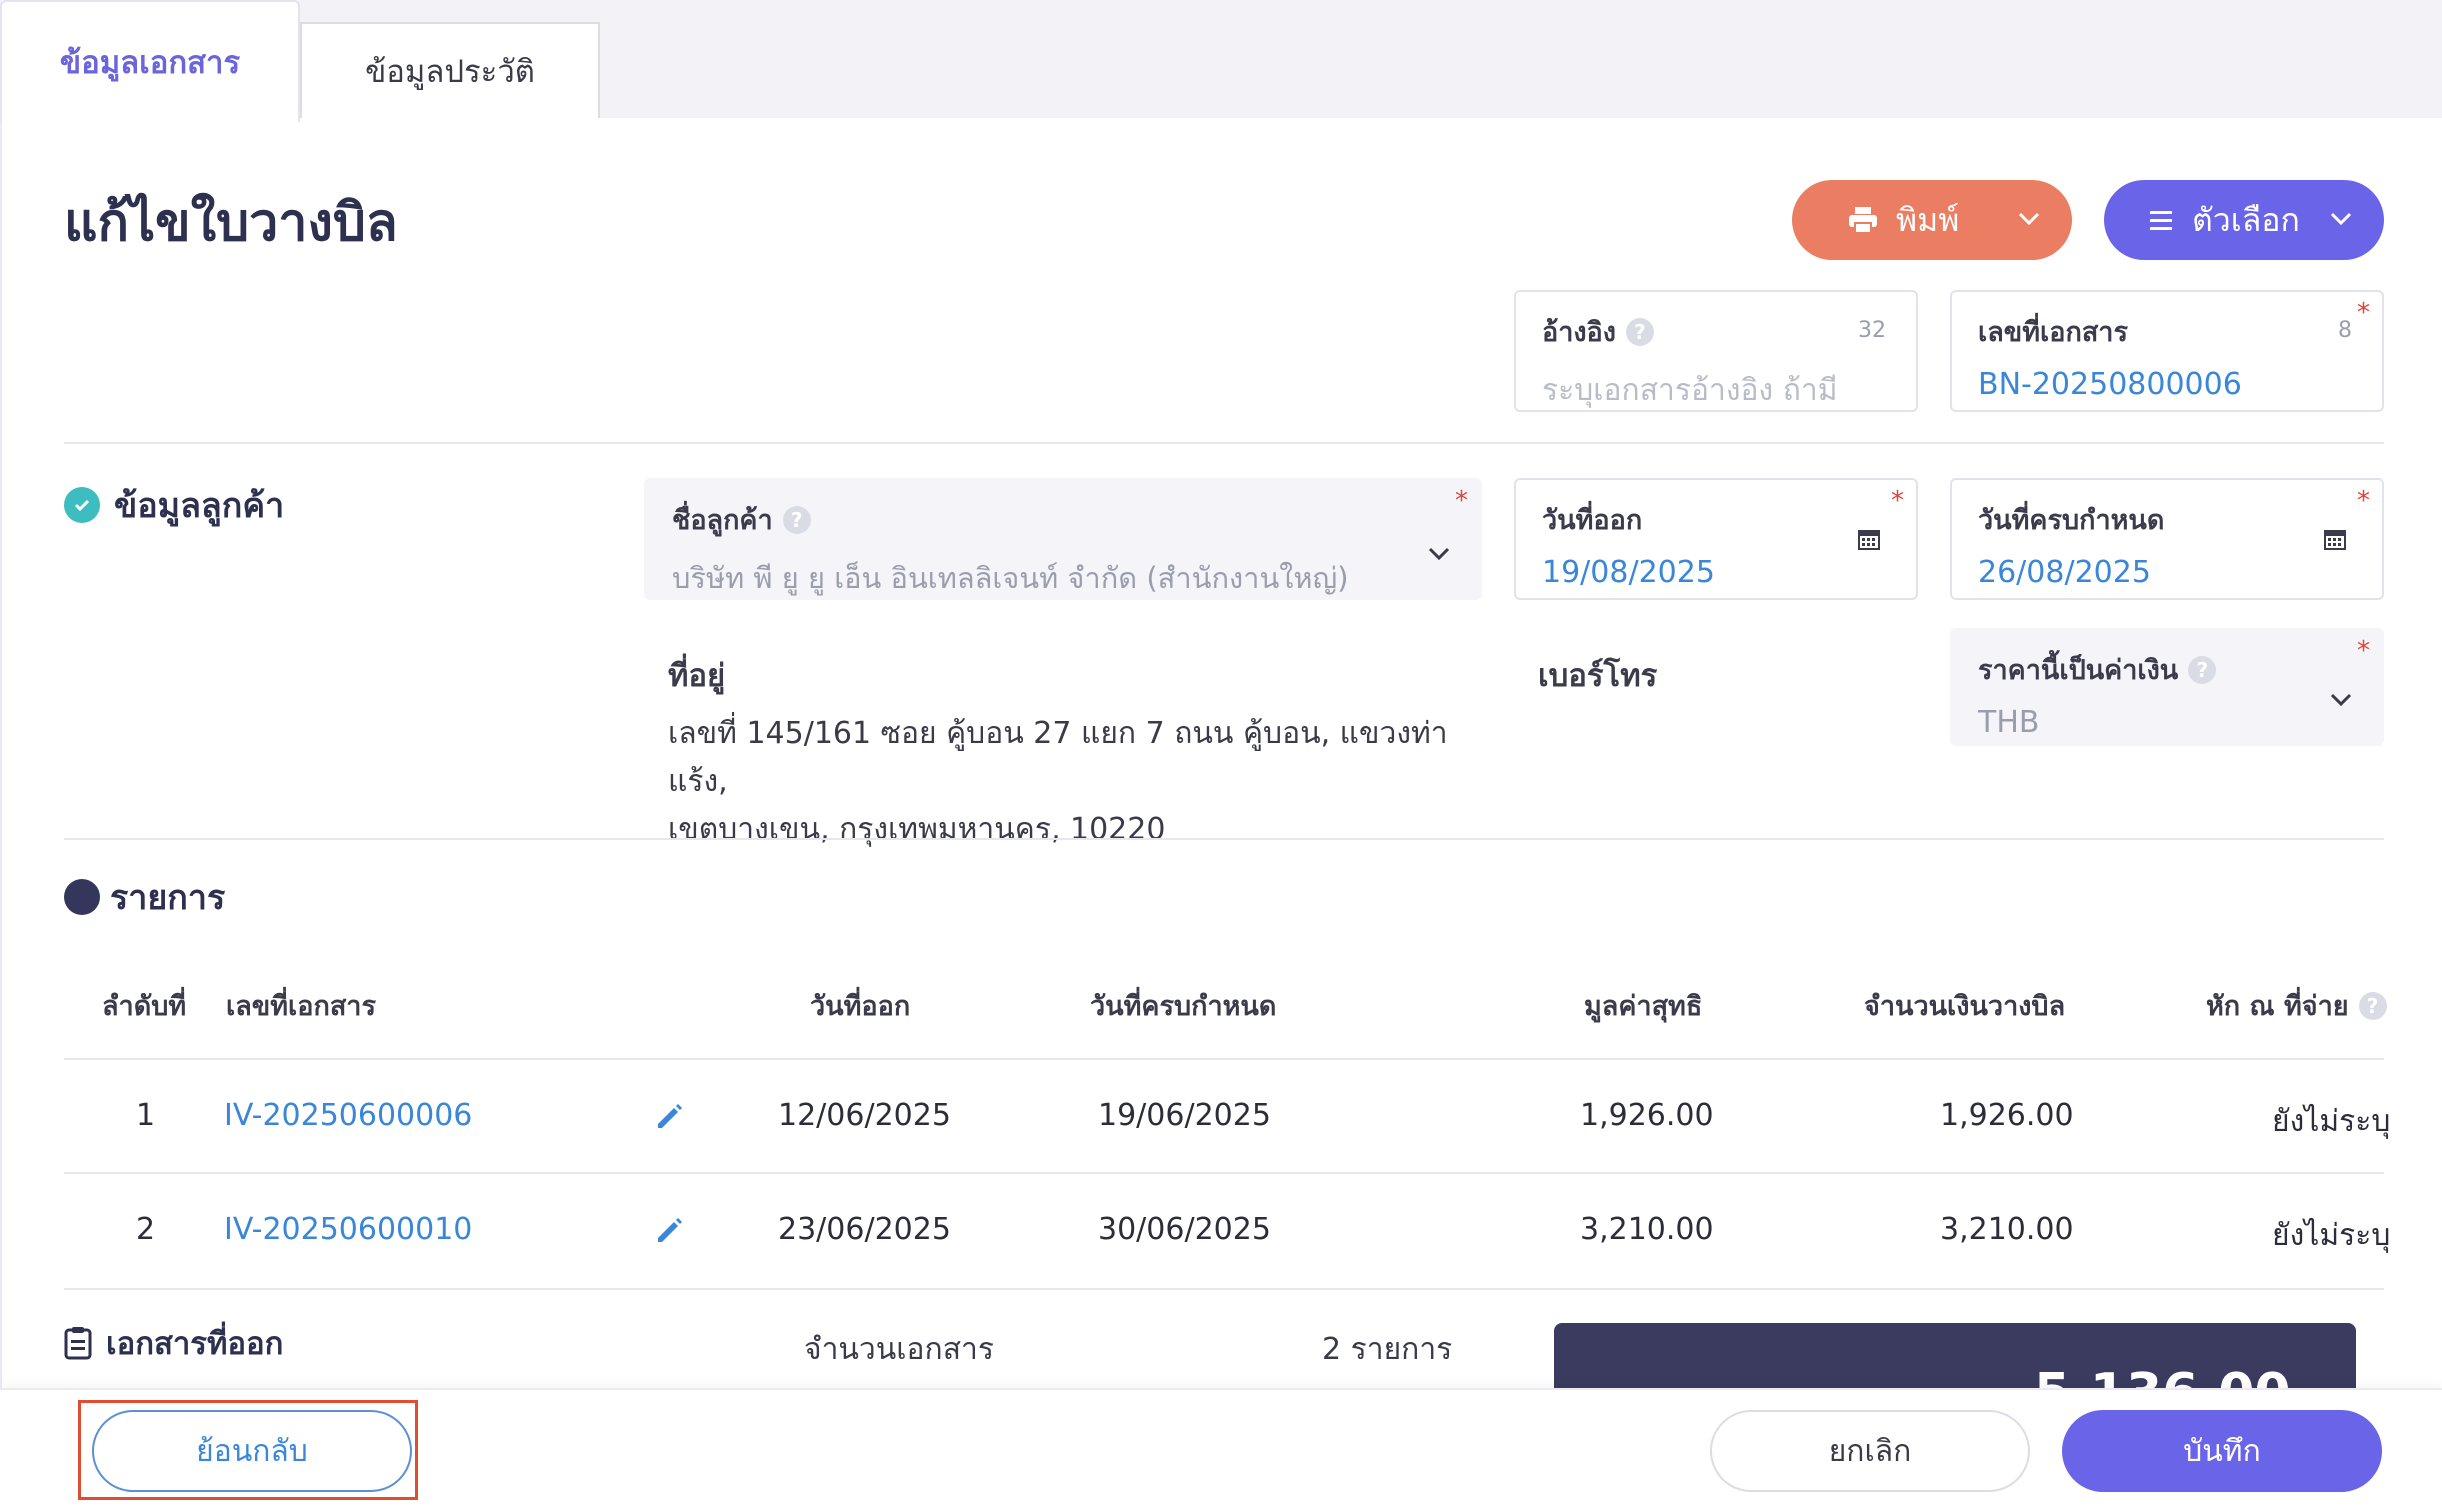  What do you see at coordinates (1647, 1115) in the screenshot?
I see `row-net: 1,926.00` at bounding box center [1647, 1115].